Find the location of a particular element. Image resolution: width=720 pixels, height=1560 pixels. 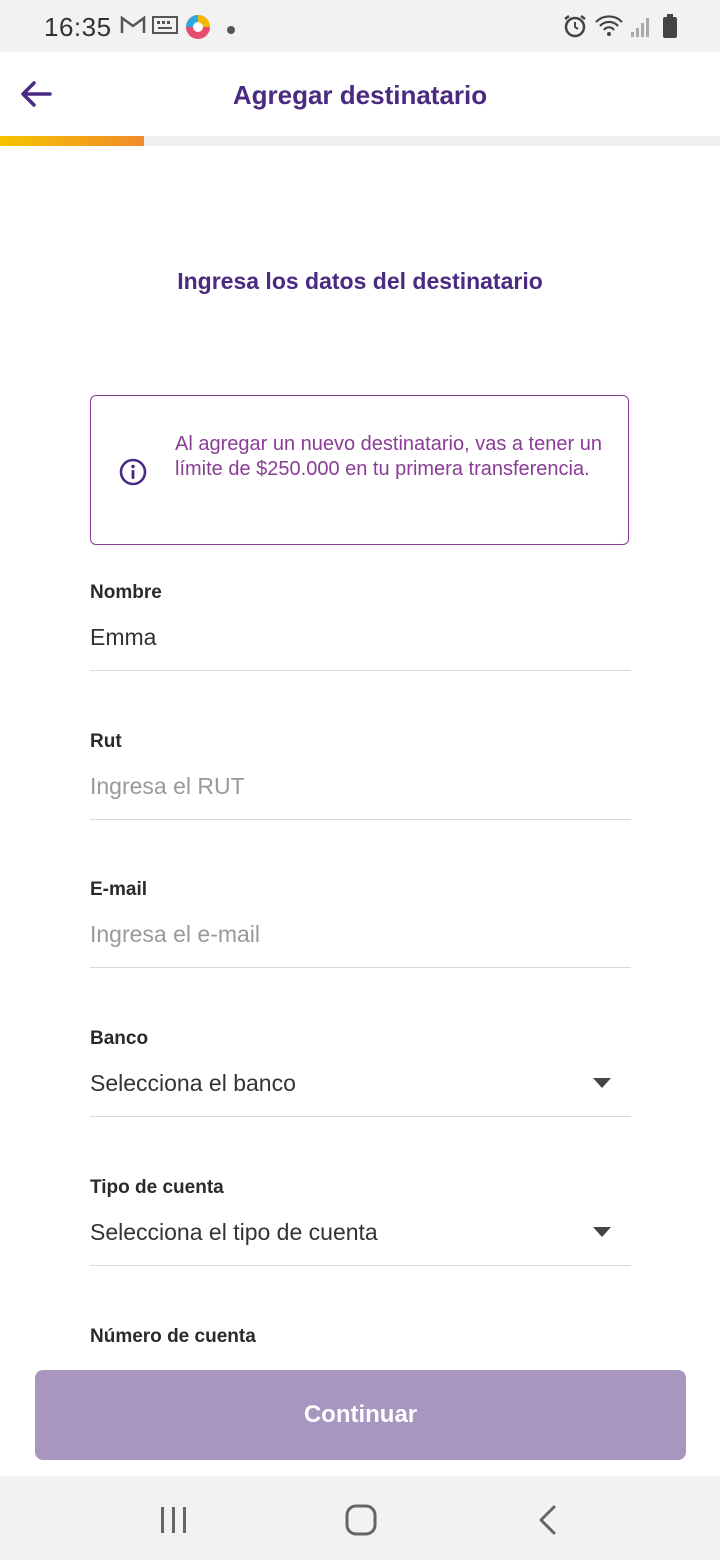

section-title: Ingresa los datos del destinatario is located at coordinates (360, 281).